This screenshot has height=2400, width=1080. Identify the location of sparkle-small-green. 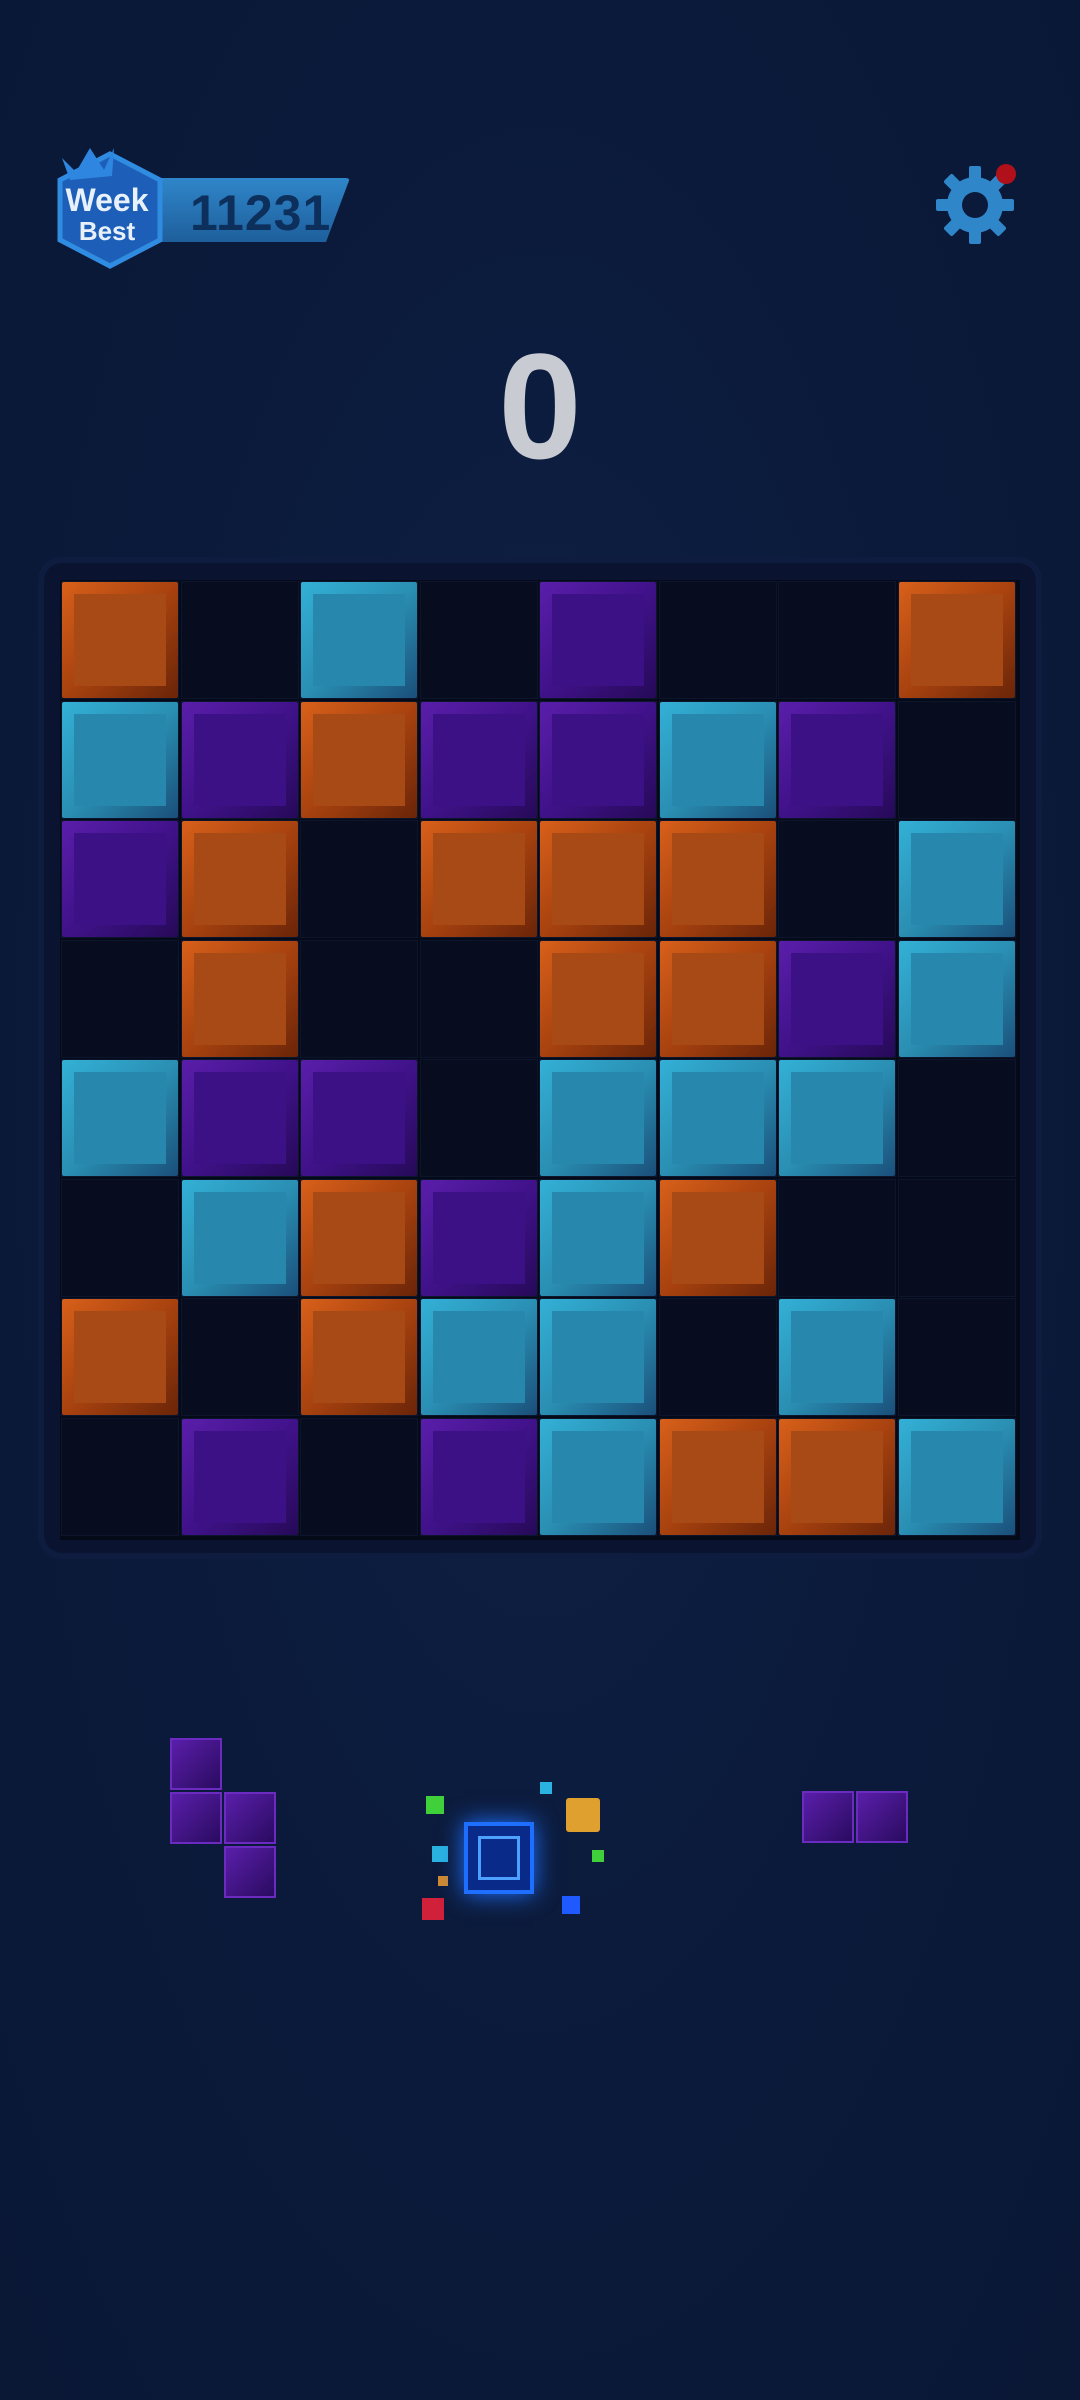
(598, 1856).